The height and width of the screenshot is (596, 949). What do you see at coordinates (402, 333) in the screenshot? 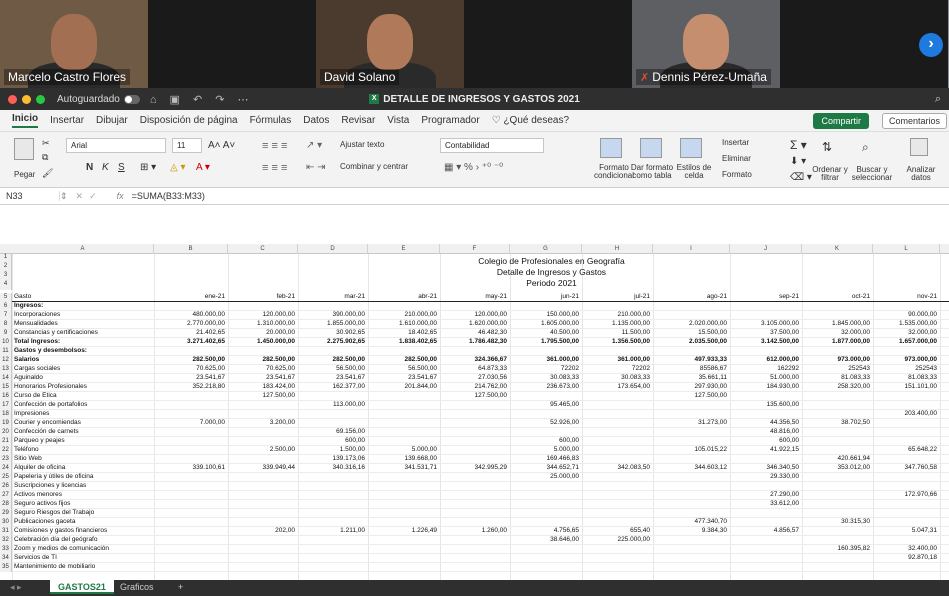
I see `table-cell: 18.402,65` at bounding box center [402, 333].